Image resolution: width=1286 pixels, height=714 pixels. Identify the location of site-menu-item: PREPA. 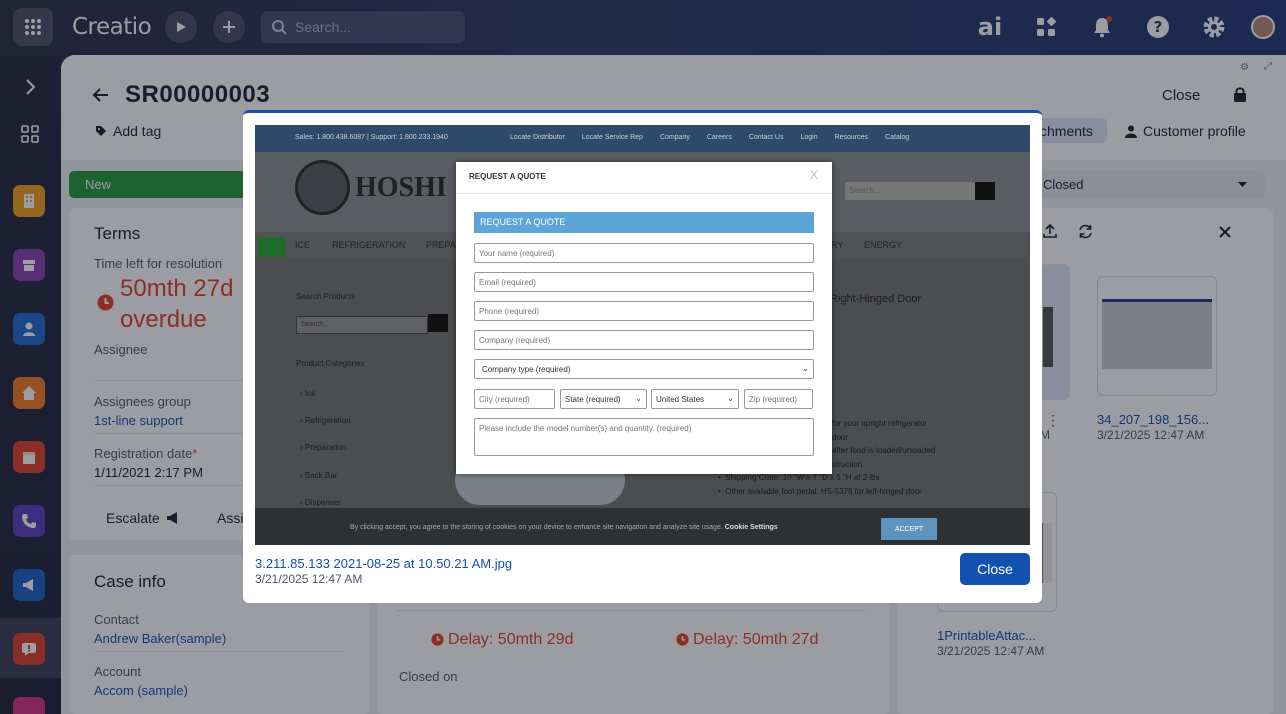
(441, 245).